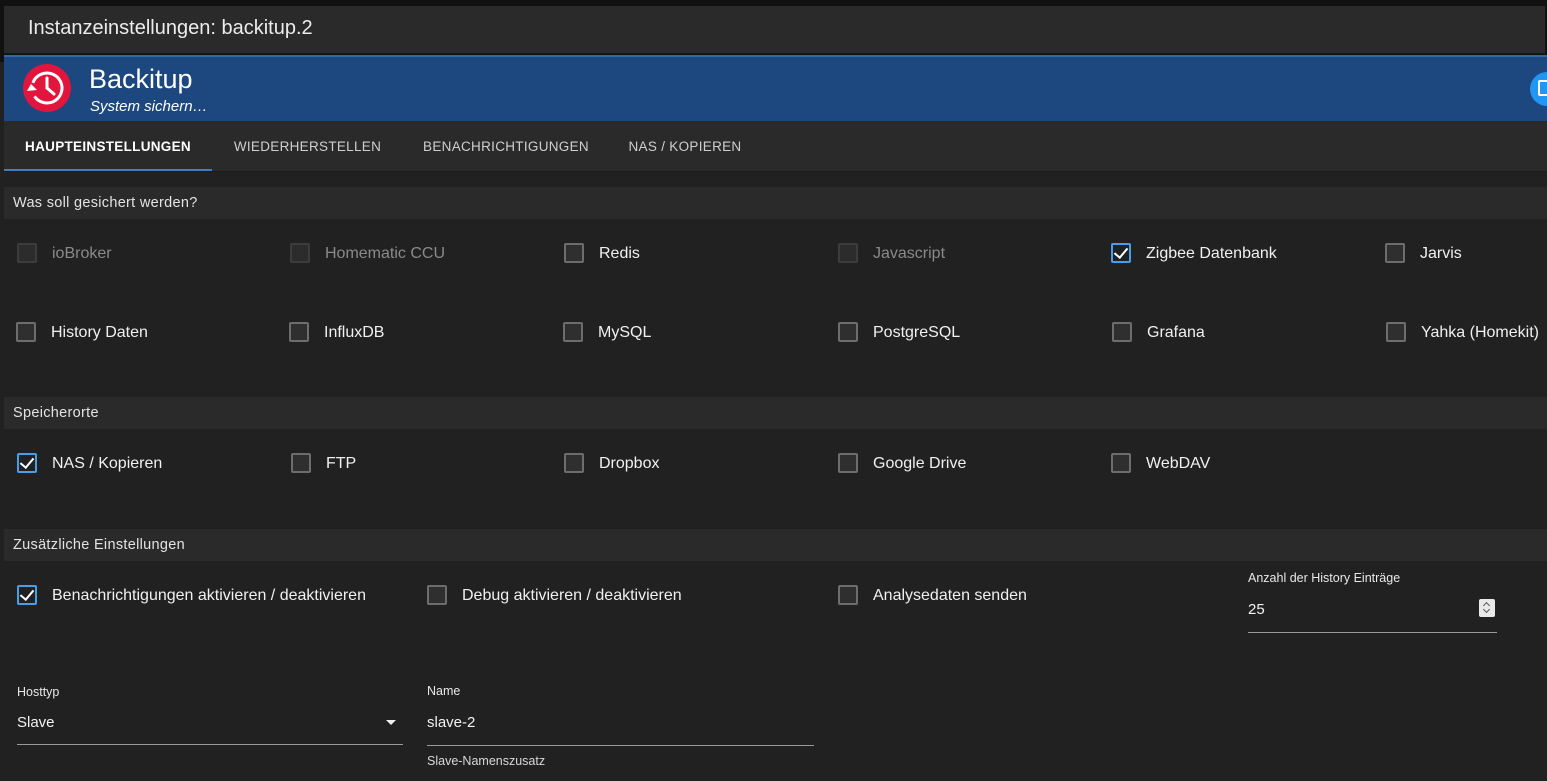  What do you see at coordinates (141, 79) in the screenshot?
I see `app-name: Backitup` at bounding box center [141, 79].